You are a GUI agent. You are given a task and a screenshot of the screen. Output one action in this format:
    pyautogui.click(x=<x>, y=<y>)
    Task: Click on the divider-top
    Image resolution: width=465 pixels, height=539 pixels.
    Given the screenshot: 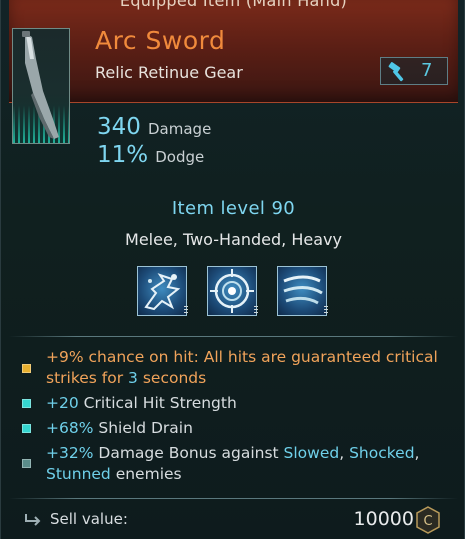 What is the action you would take?
    pyautogui.click(x=233, y=336)
    